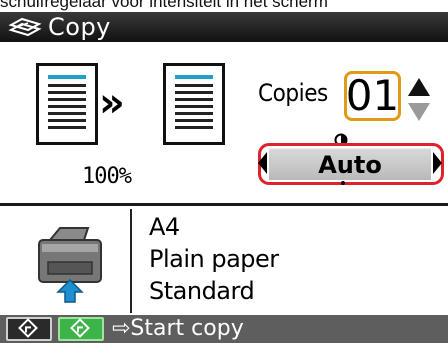  I want to click on screen-title: Copy, so click(79, 27).